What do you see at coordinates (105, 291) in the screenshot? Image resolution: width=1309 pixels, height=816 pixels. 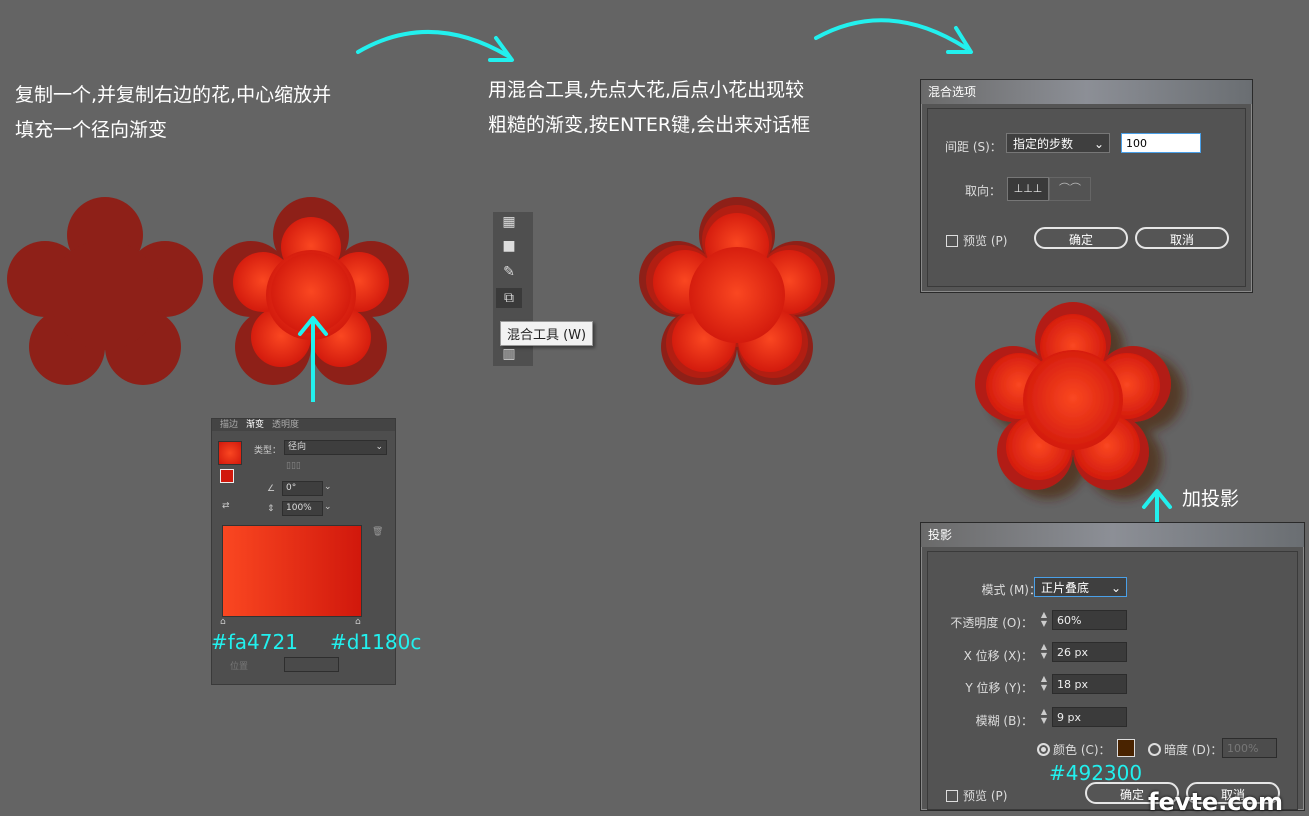 I see `flower-dark` at bounding box center [105, 291].